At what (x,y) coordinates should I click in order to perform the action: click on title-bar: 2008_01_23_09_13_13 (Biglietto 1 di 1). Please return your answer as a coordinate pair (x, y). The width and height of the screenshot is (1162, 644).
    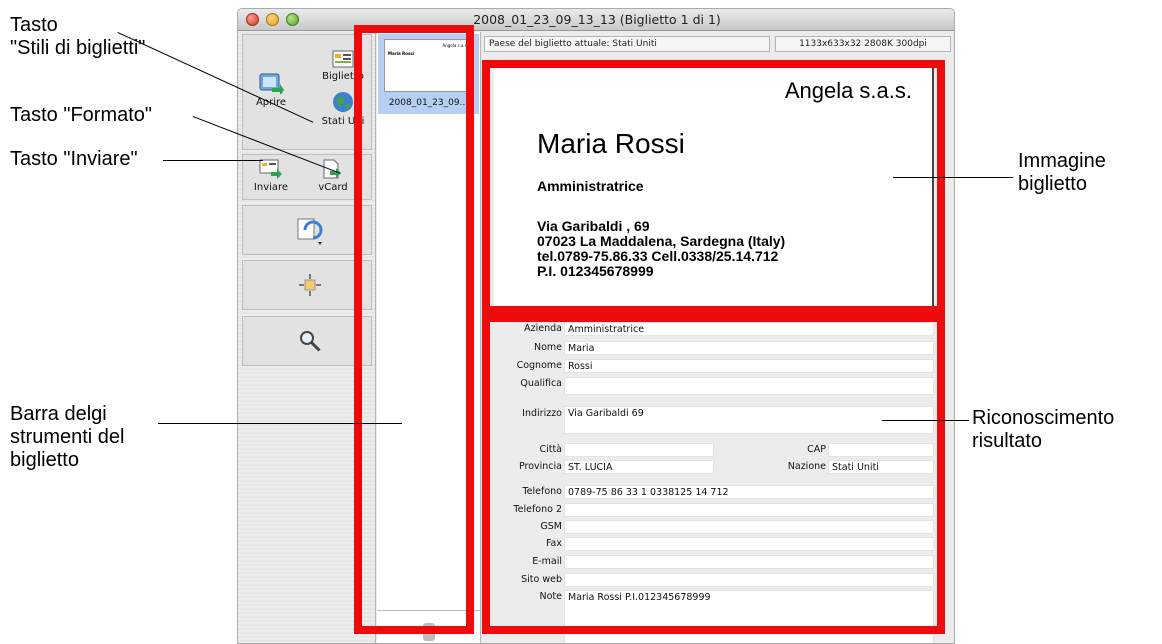
    Looking at the image, I should click on (596, 20).